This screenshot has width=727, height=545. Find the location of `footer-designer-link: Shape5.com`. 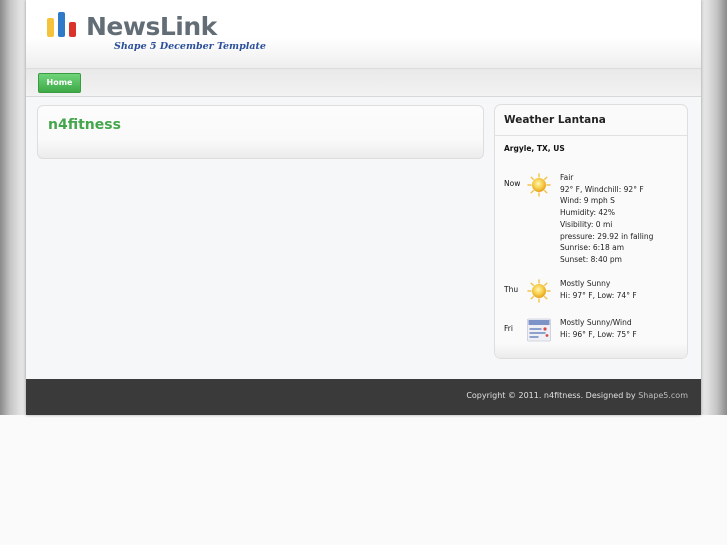

footer-designer-link: Shape5.com is located at coordinates (663, 395).